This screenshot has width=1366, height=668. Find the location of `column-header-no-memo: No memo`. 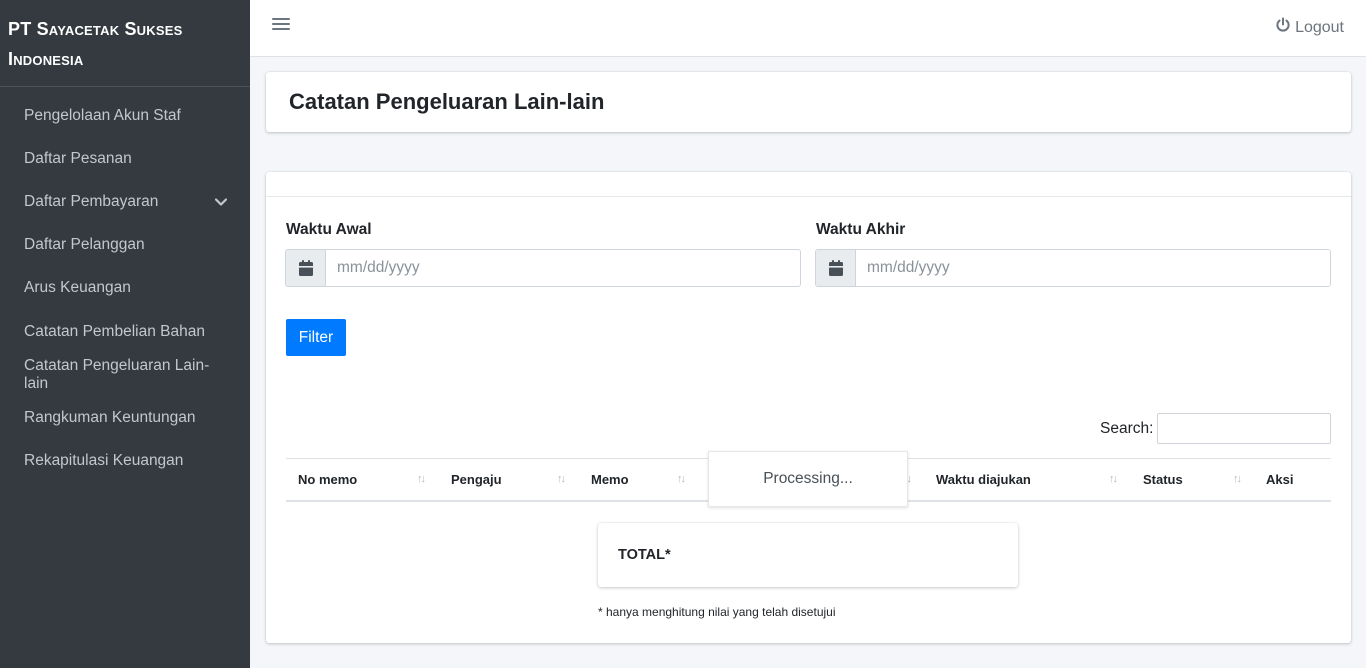

column-header-no-memo: No memo is located at coordinates (327, 479).